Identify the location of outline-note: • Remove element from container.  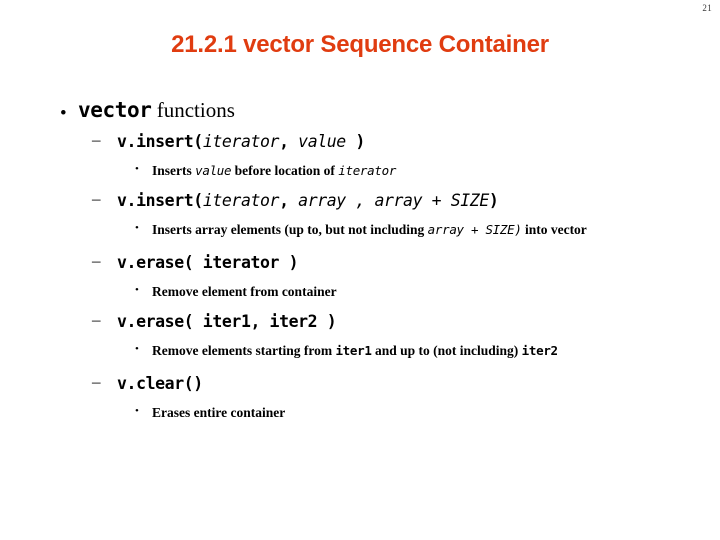
(360, 292).